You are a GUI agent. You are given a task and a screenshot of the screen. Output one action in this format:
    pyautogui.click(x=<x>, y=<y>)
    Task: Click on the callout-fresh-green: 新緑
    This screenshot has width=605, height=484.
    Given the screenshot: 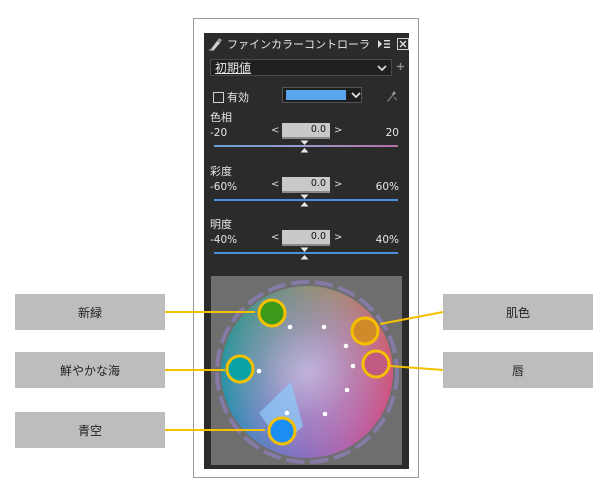 What is the action you would take?
    pyautogui.click(x=90, y=312)
    